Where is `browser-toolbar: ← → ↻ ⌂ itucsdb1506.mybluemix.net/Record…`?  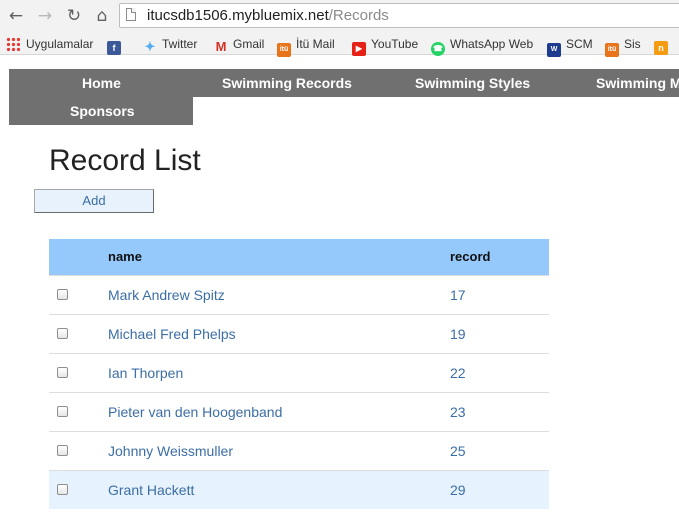 browser-toolbar: ← → ↻ ⌂ itucsdb1506.mybluemix.net/Record… is located at coordinates (339, 16).